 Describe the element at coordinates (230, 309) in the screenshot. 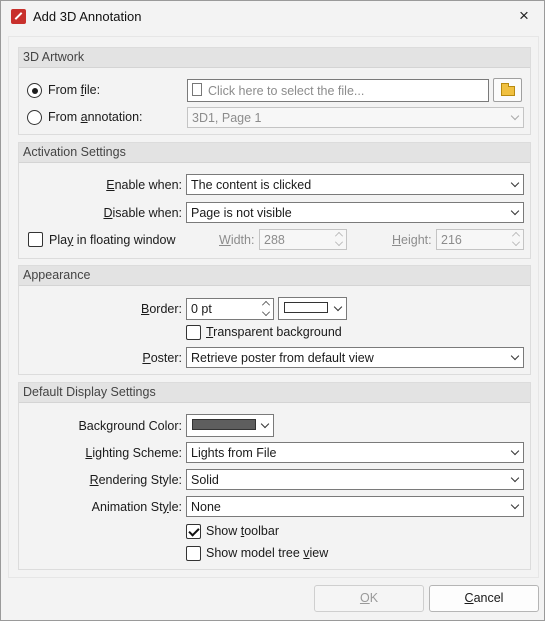

I see `border-width-stepper: 0 pt` at that location.